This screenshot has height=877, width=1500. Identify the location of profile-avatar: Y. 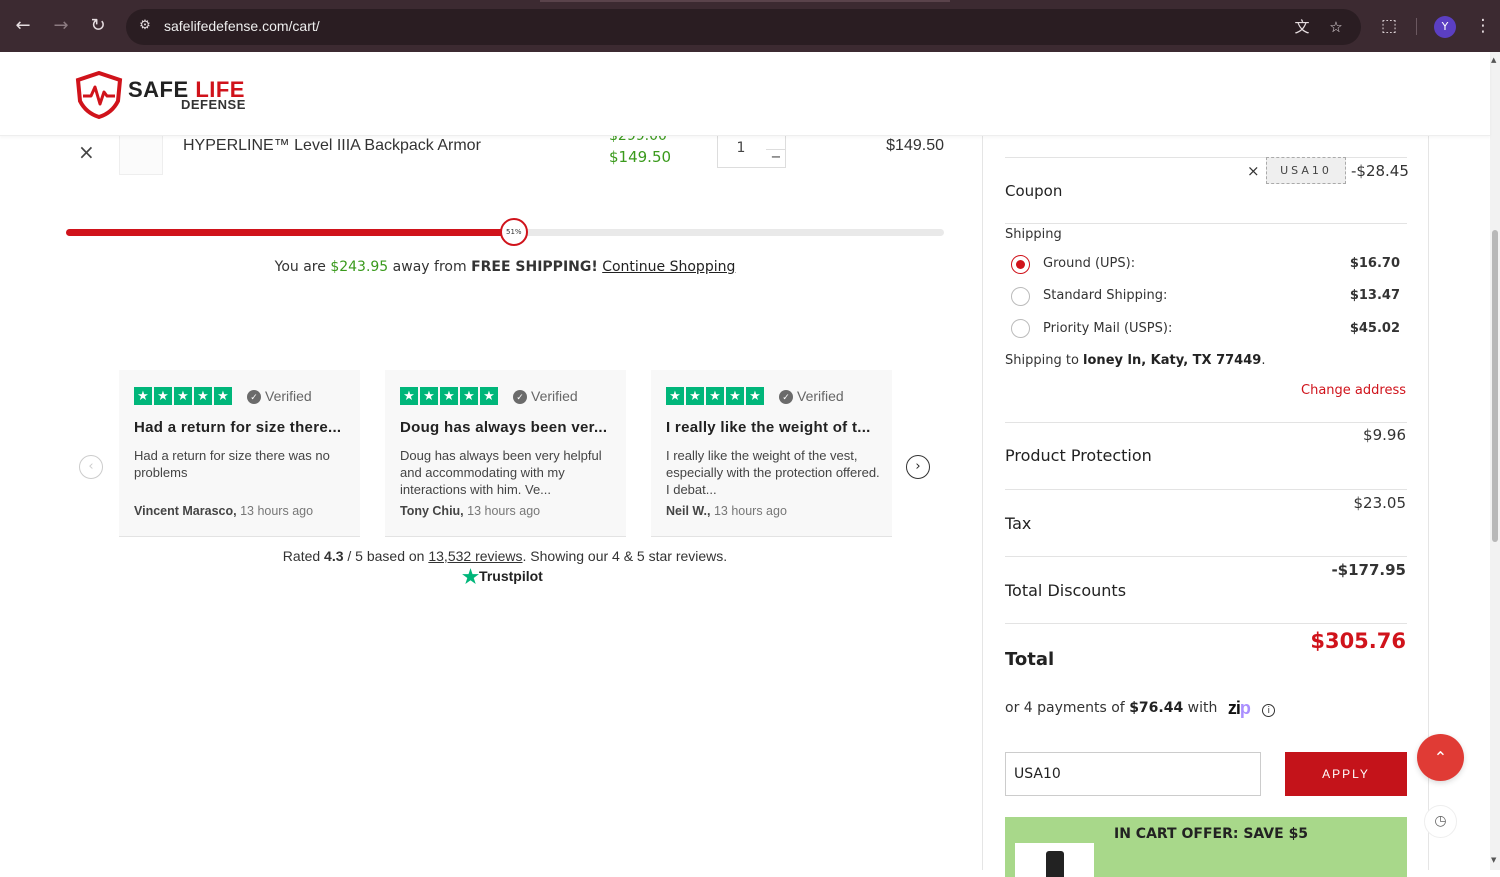
(1445, 27).